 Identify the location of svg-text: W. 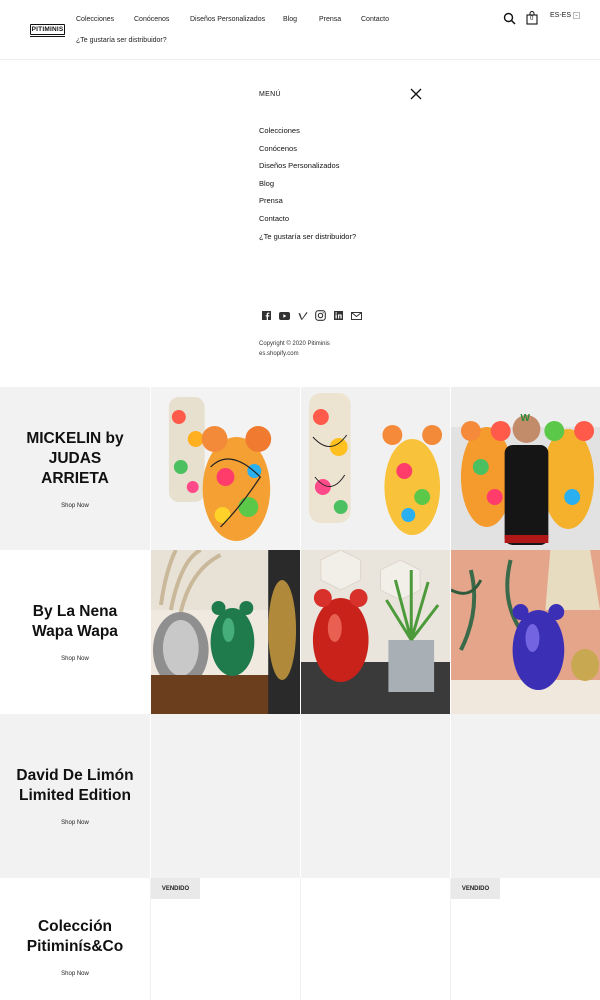
(526, 418).